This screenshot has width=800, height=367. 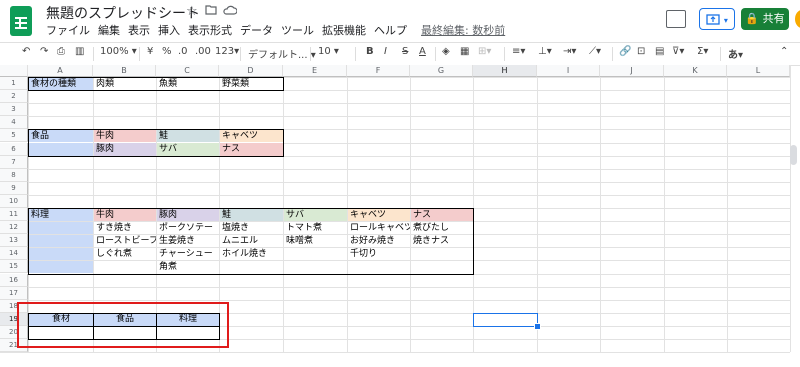 I want to click on row-header-5: 5, so click(x=14, y=136).